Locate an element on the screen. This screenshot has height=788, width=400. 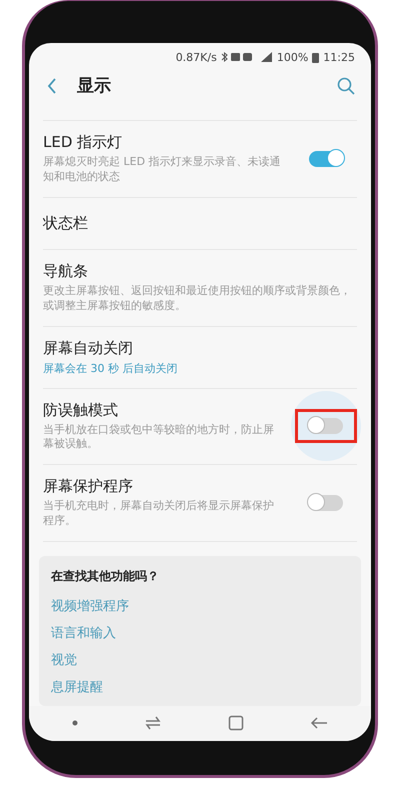
back-arrow-icon is located at coordinates (319, 723).